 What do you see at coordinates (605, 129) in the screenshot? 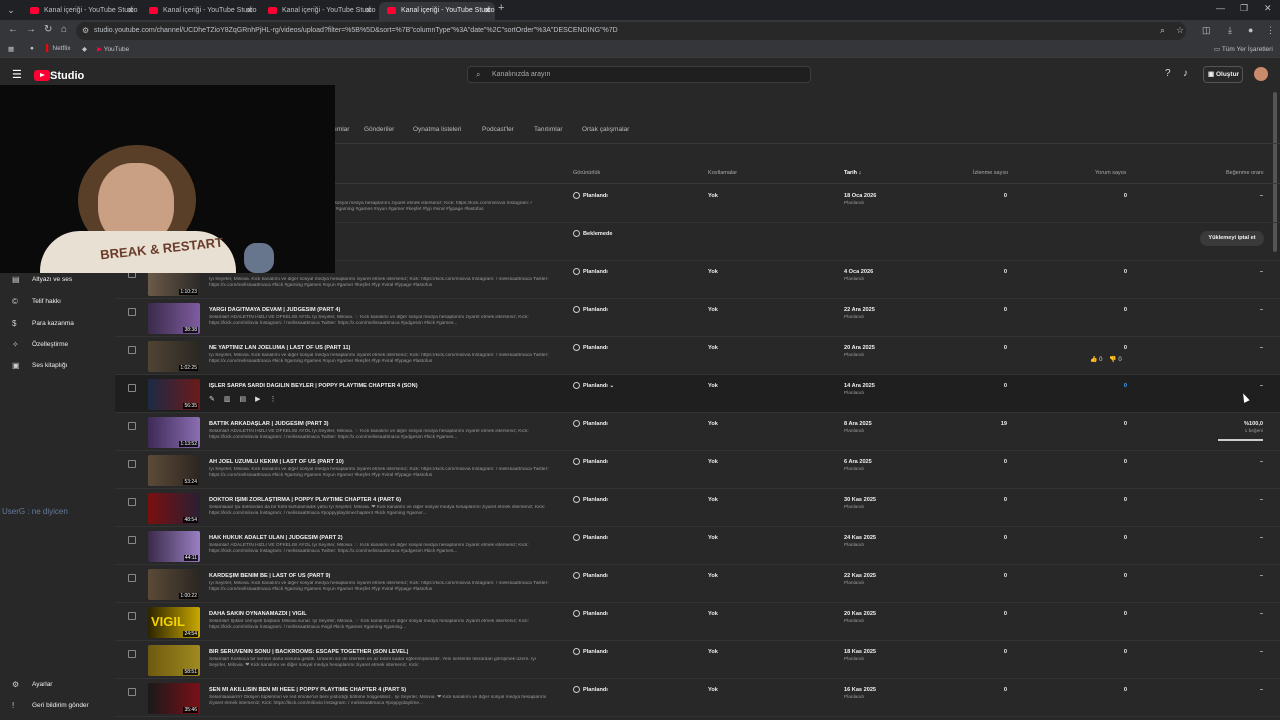
I see `tab-collaborations: Ortak çalışmalar` at bounding box center [605, 129].